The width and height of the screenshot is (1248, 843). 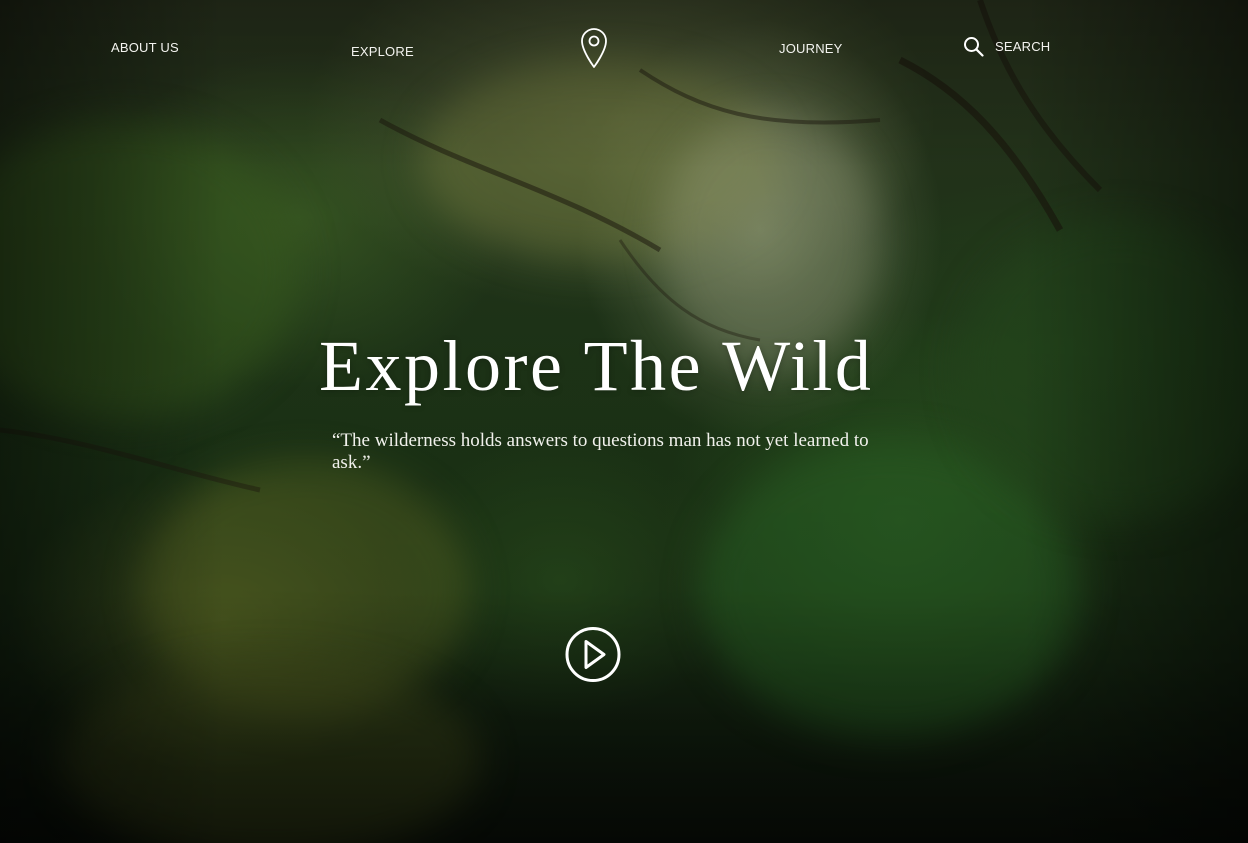 I want to click on nav-journey: JOURNEY, so click(x=811, y=48).